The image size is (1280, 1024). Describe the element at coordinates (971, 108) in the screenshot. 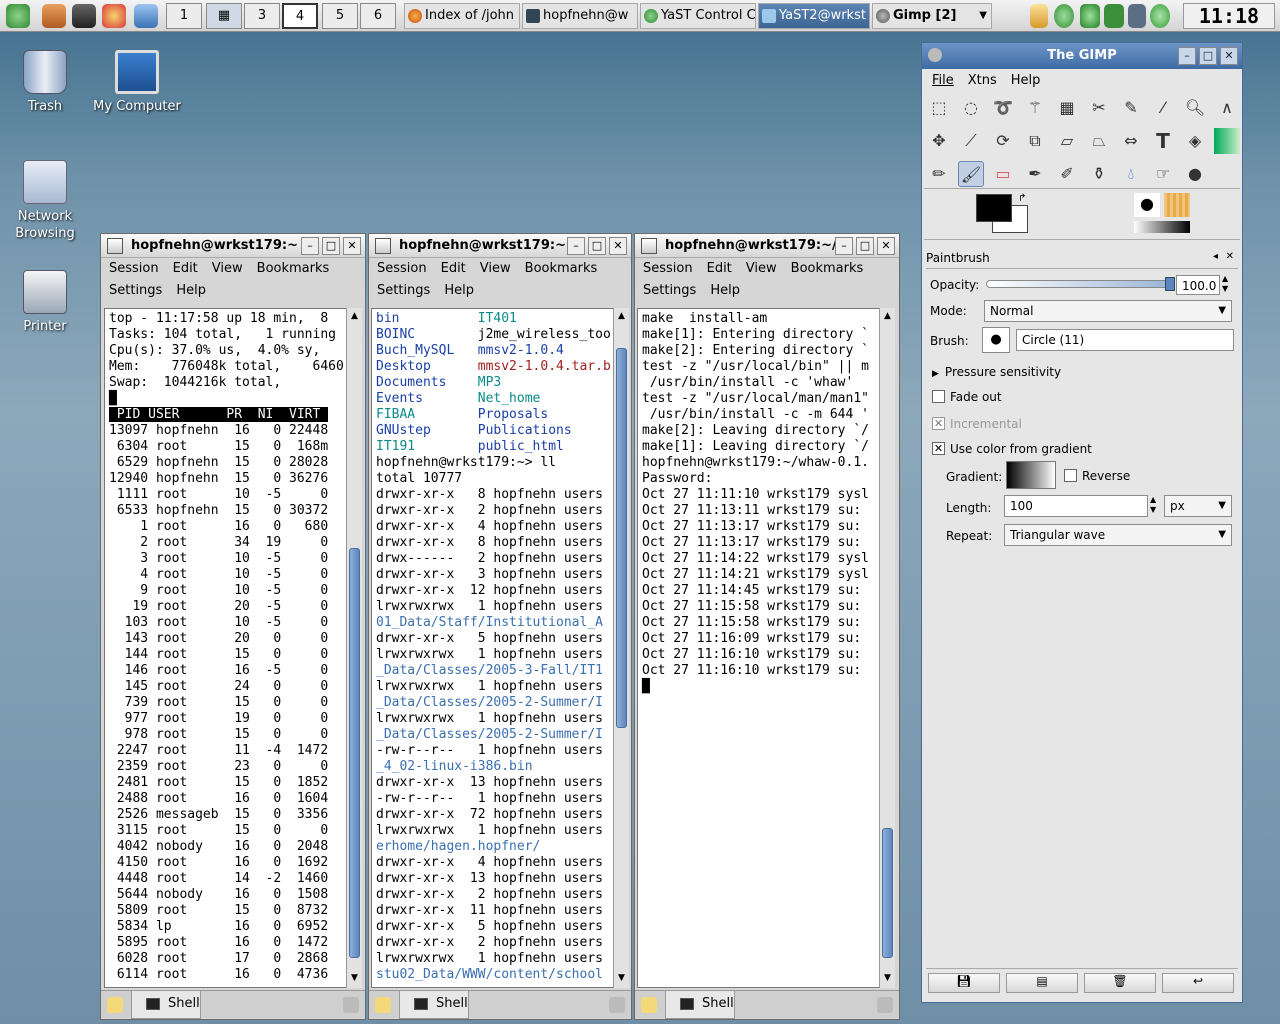

I see `ellipse-select-icon: ◌` at that location.